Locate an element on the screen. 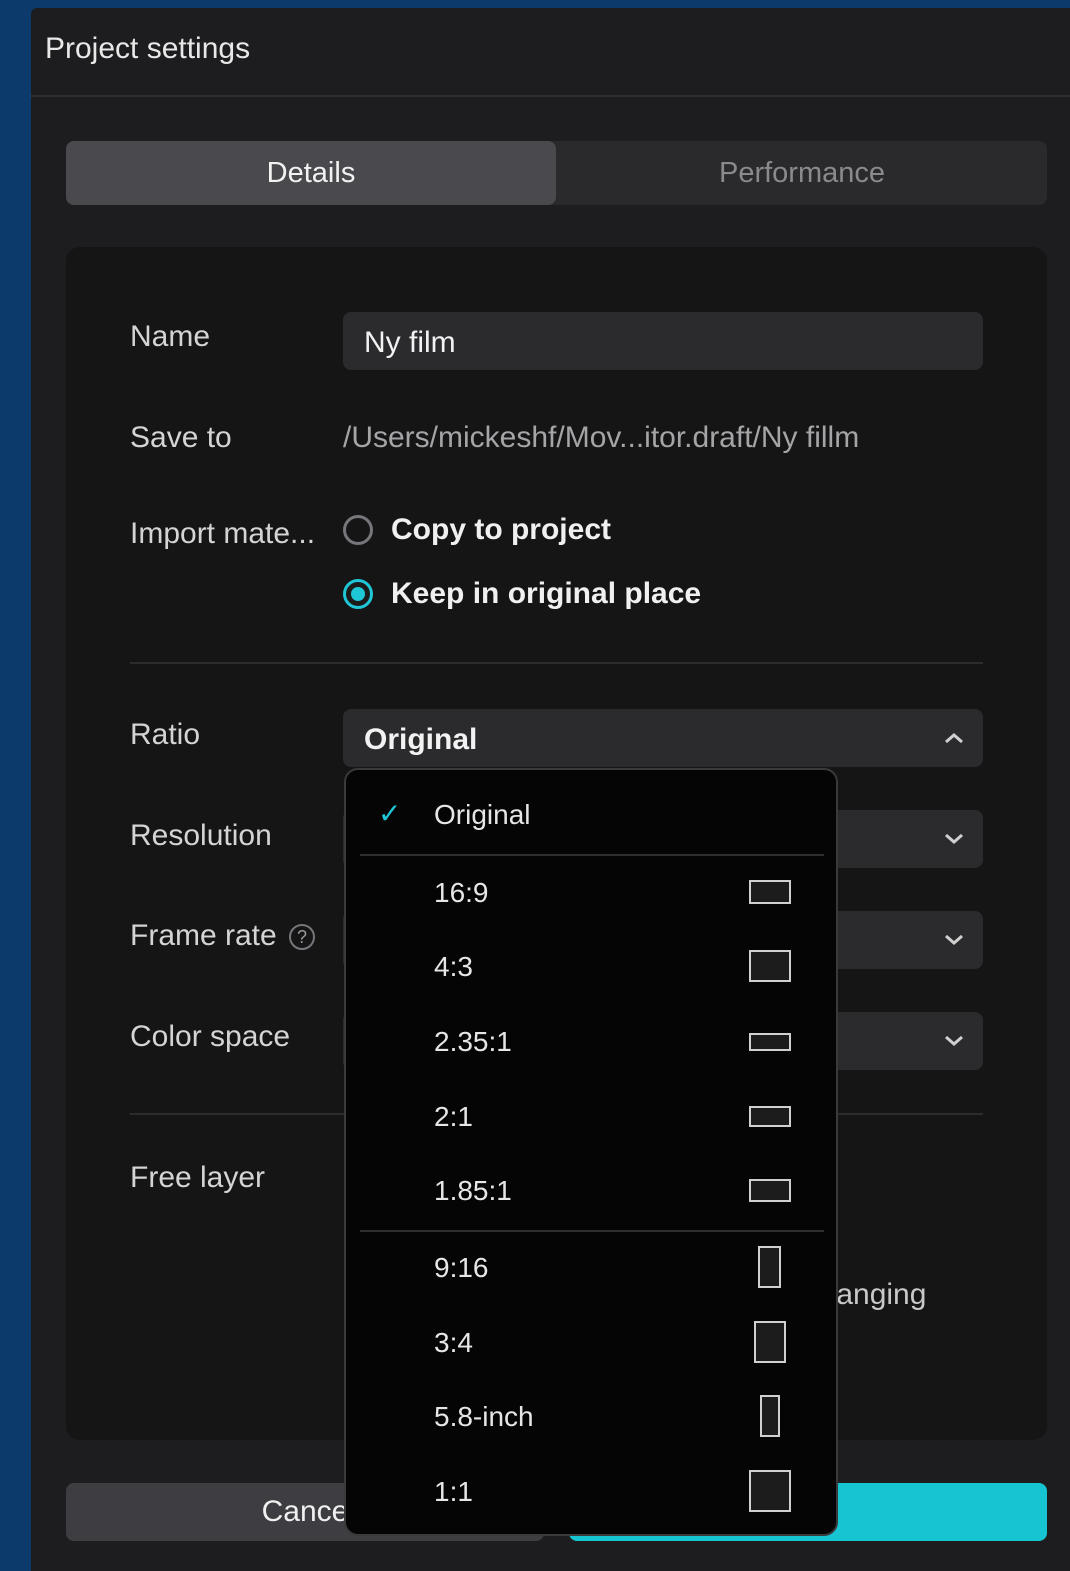 The width and height of the screenshot is (1070, 1571). ratio-option-label: 1.85:1 is located at coordinates (473, 1190).